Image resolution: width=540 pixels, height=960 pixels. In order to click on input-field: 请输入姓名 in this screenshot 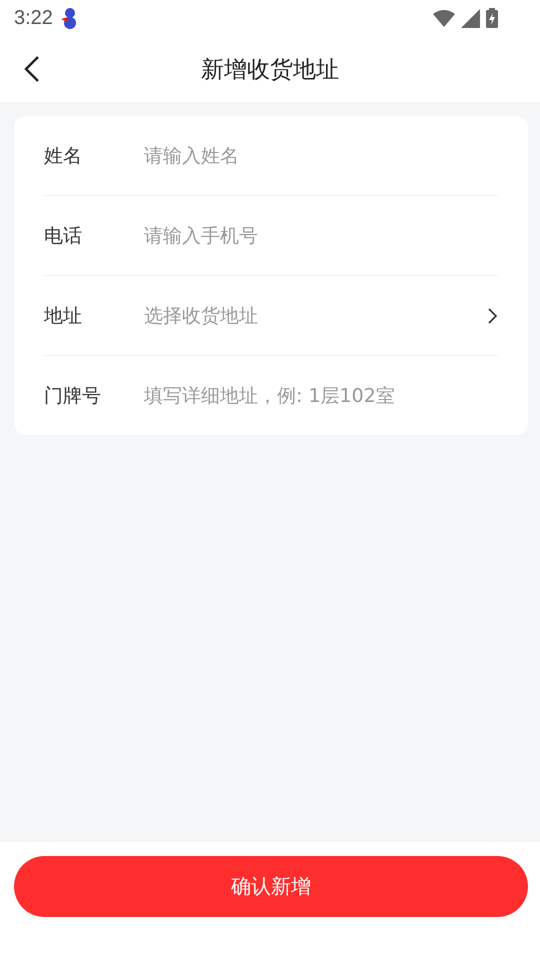, I will do `click(321, 155)`.